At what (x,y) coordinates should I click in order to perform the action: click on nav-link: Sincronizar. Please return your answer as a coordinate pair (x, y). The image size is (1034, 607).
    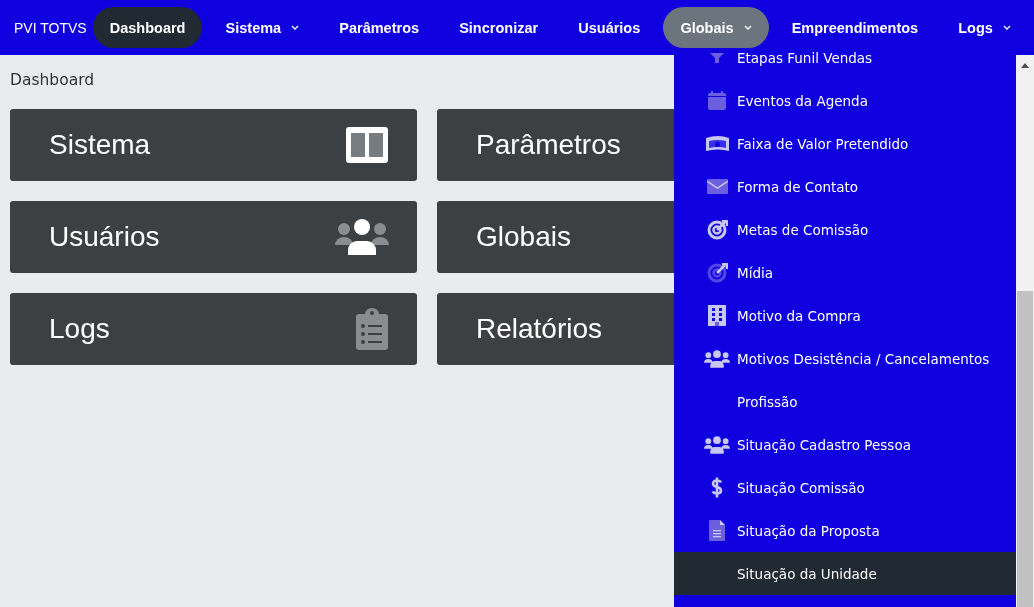
    Looking at the image, I should click on (499, 27).